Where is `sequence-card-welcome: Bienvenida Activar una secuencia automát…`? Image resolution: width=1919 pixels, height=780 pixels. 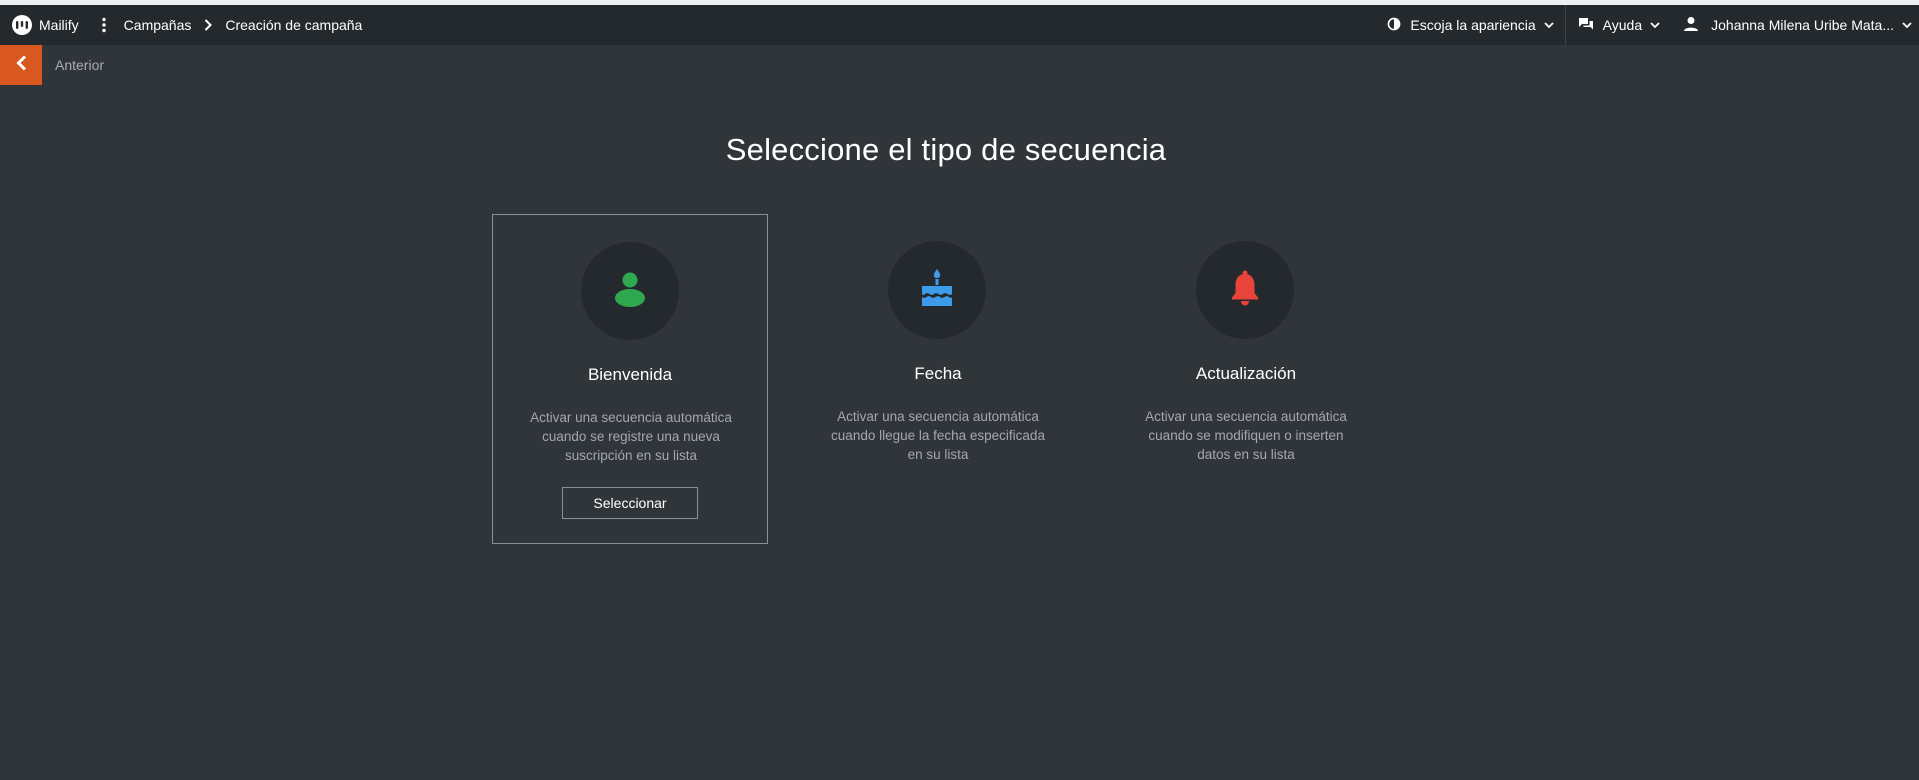
sequence-card-welcome: Bienvenida Activar una secuencia automát… is located at coordinates (630, 379).